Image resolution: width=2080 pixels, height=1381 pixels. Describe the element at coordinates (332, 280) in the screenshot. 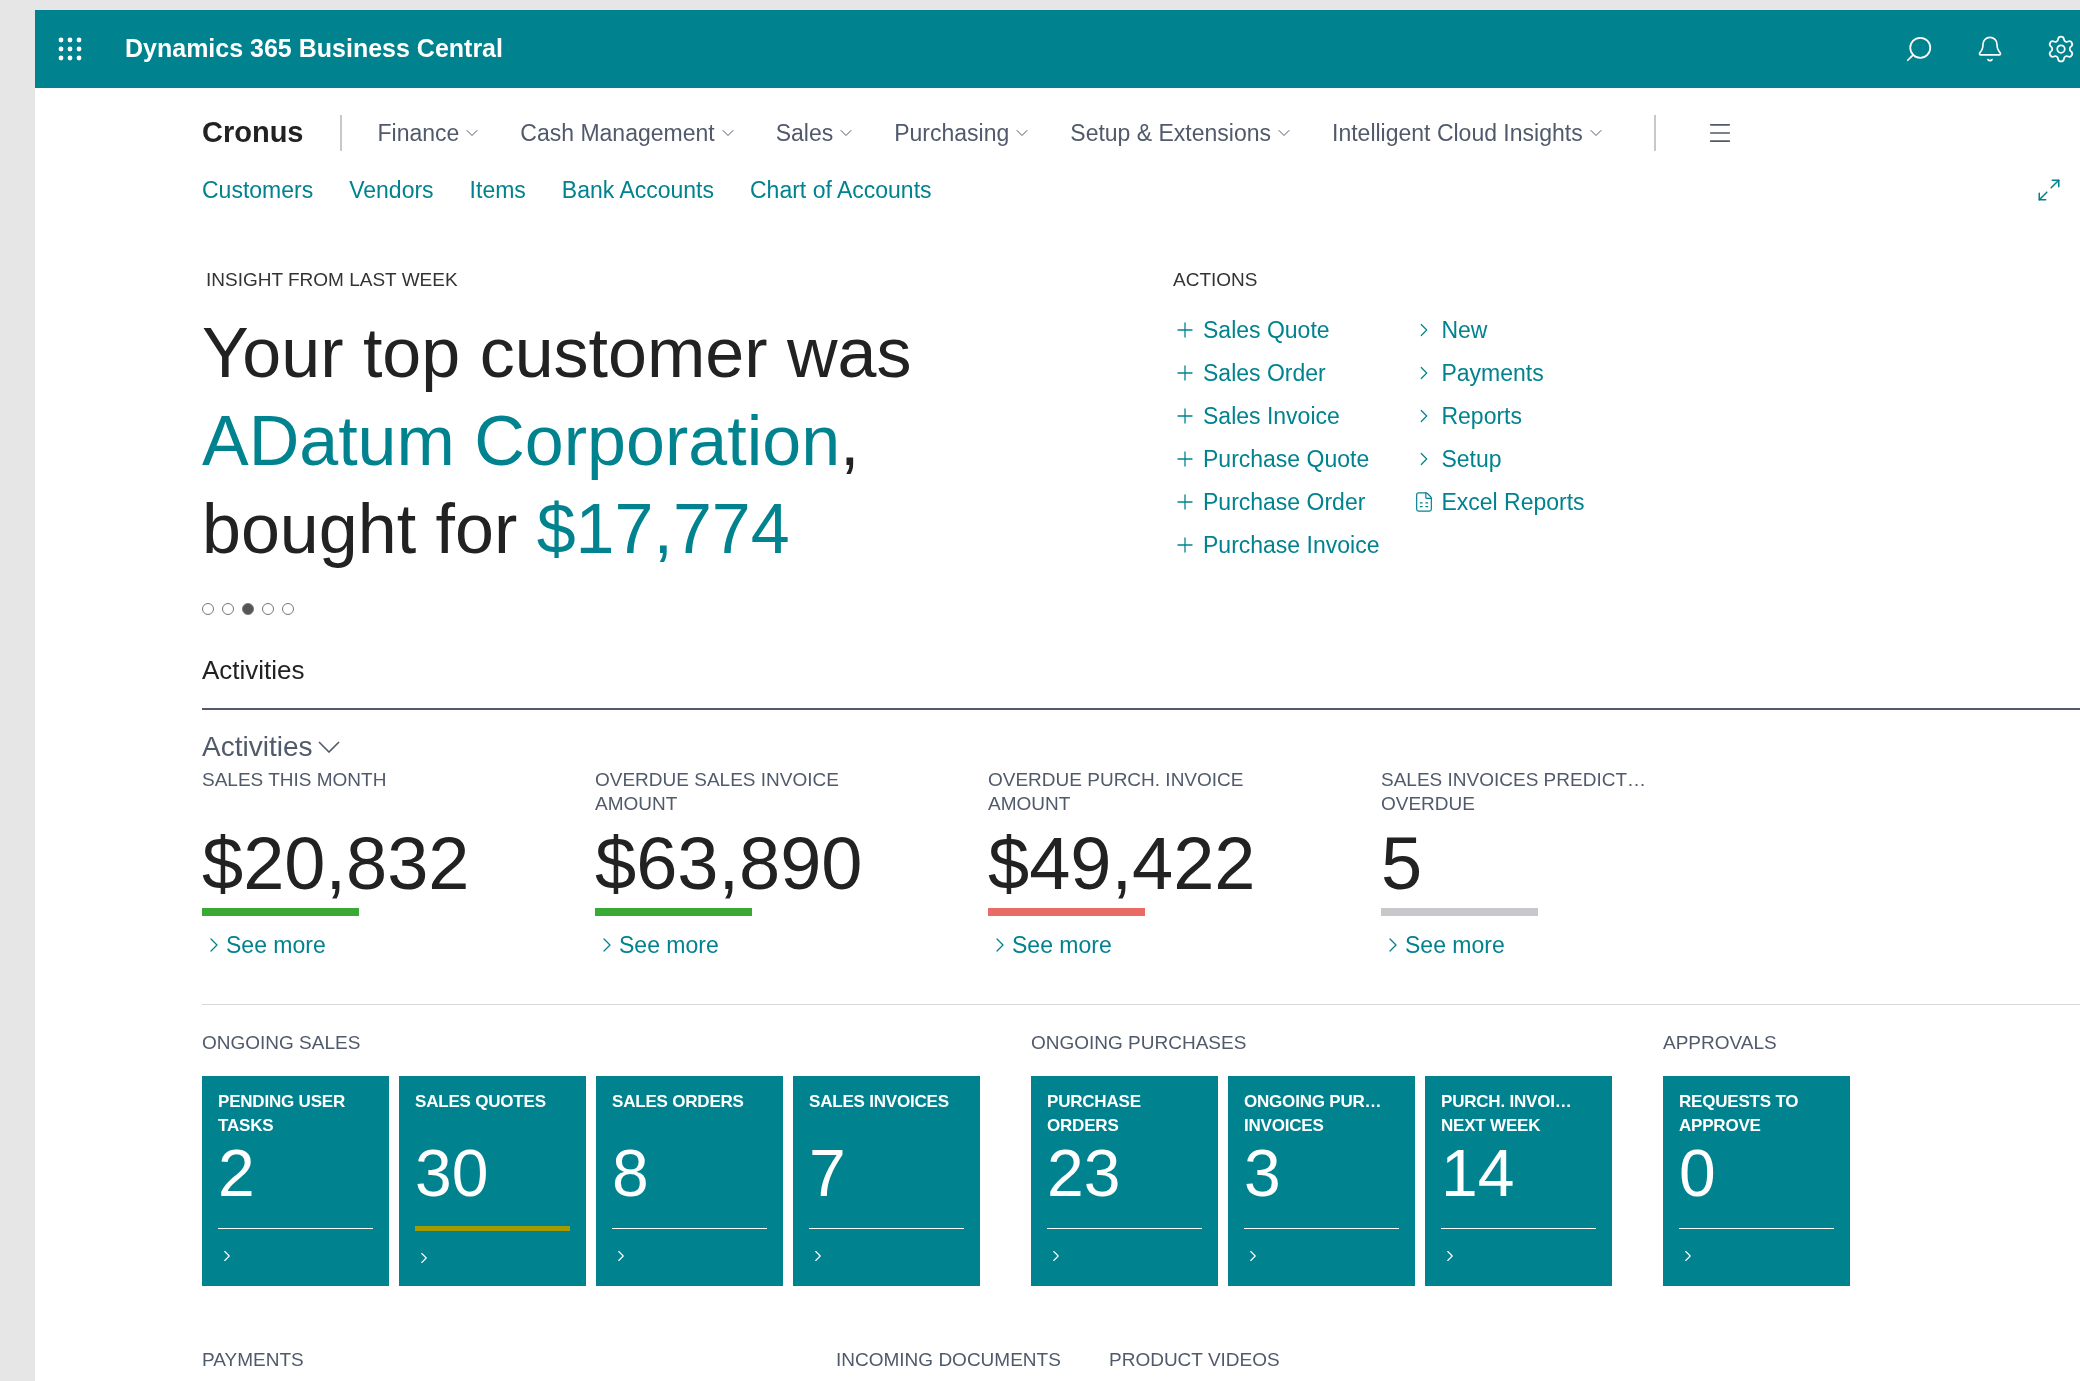

I see `insight-label: INSIGHT FROM LAST WEEK` at that location.